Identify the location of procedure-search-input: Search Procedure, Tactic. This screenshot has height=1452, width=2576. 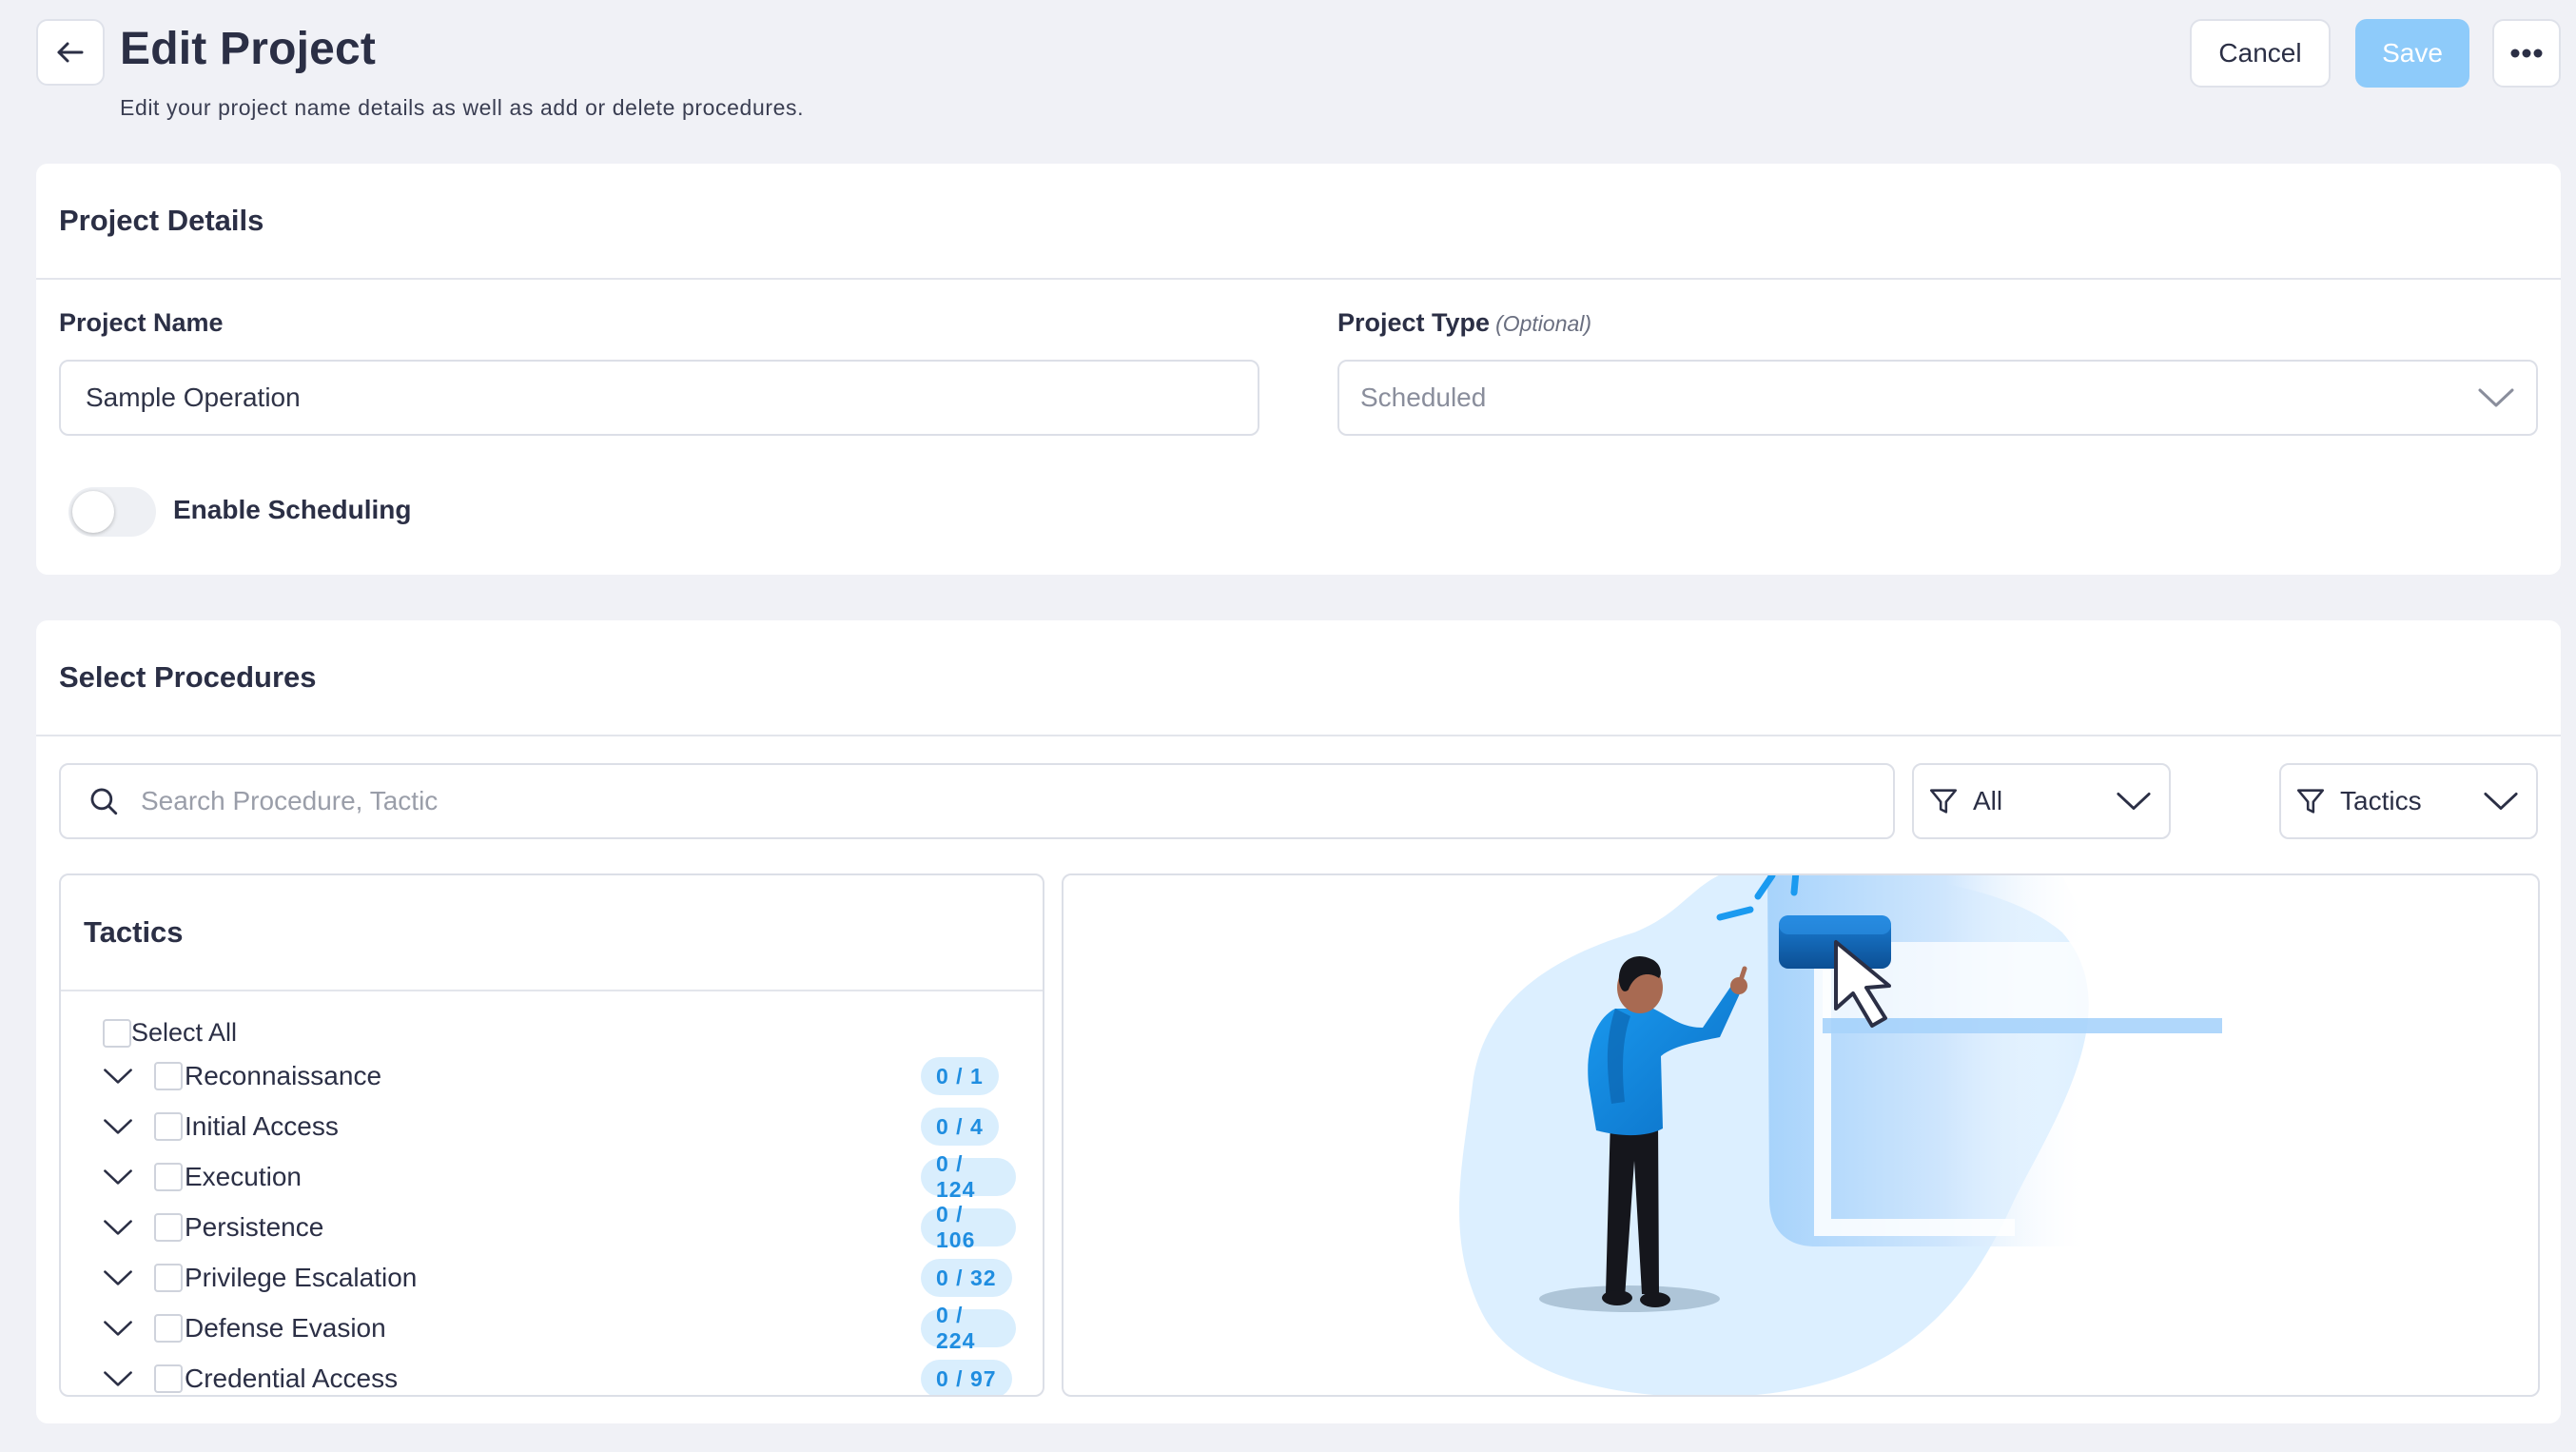
(977, 801).